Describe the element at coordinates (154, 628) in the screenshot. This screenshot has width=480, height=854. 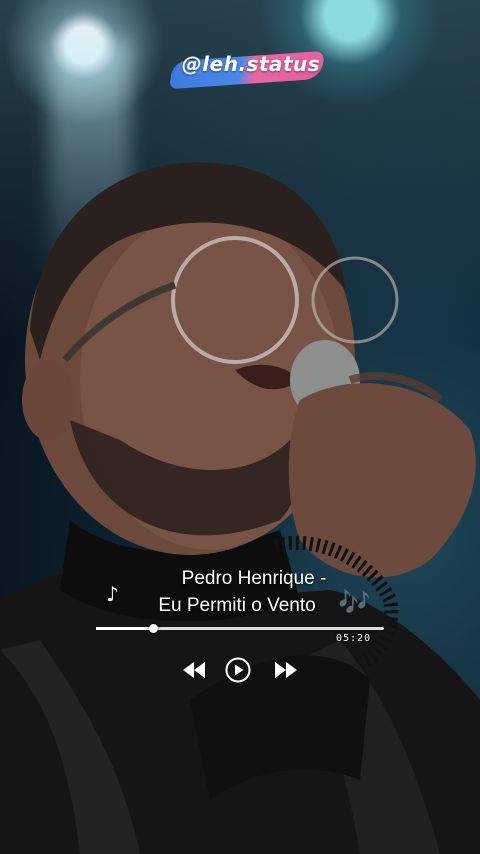
I see `progress-knob` at that location.